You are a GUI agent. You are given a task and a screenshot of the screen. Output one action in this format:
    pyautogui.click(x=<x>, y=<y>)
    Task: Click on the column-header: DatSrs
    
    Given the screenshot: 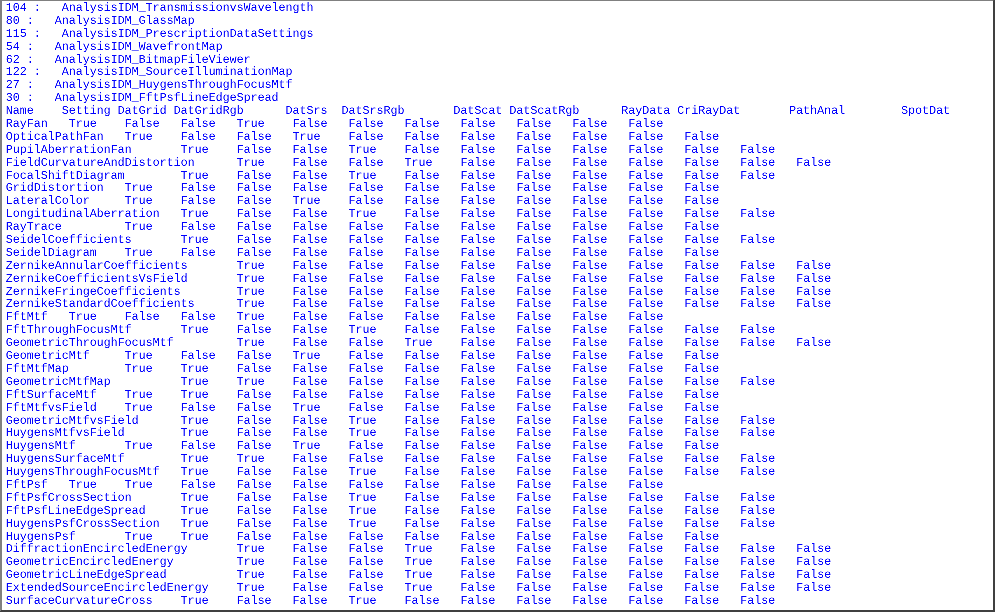 What is the action you would take?
    pyautogui.click(x=307, y=111)
    